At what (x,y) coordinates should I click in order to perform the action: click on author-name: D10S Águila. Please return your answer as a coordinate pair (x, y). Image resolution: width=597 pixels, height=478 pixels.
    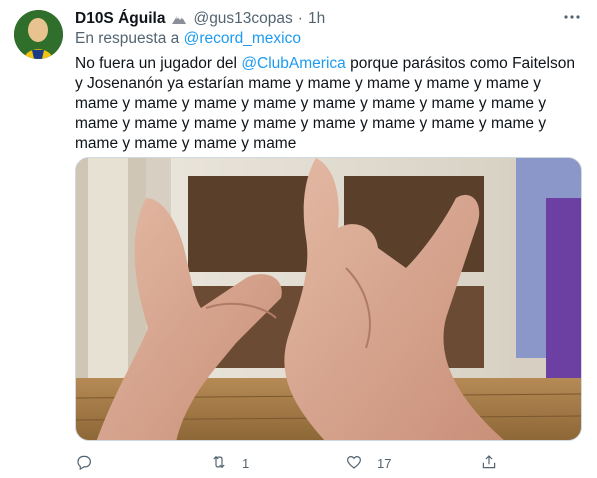
    Looking at the image, I should click on (120, 19).